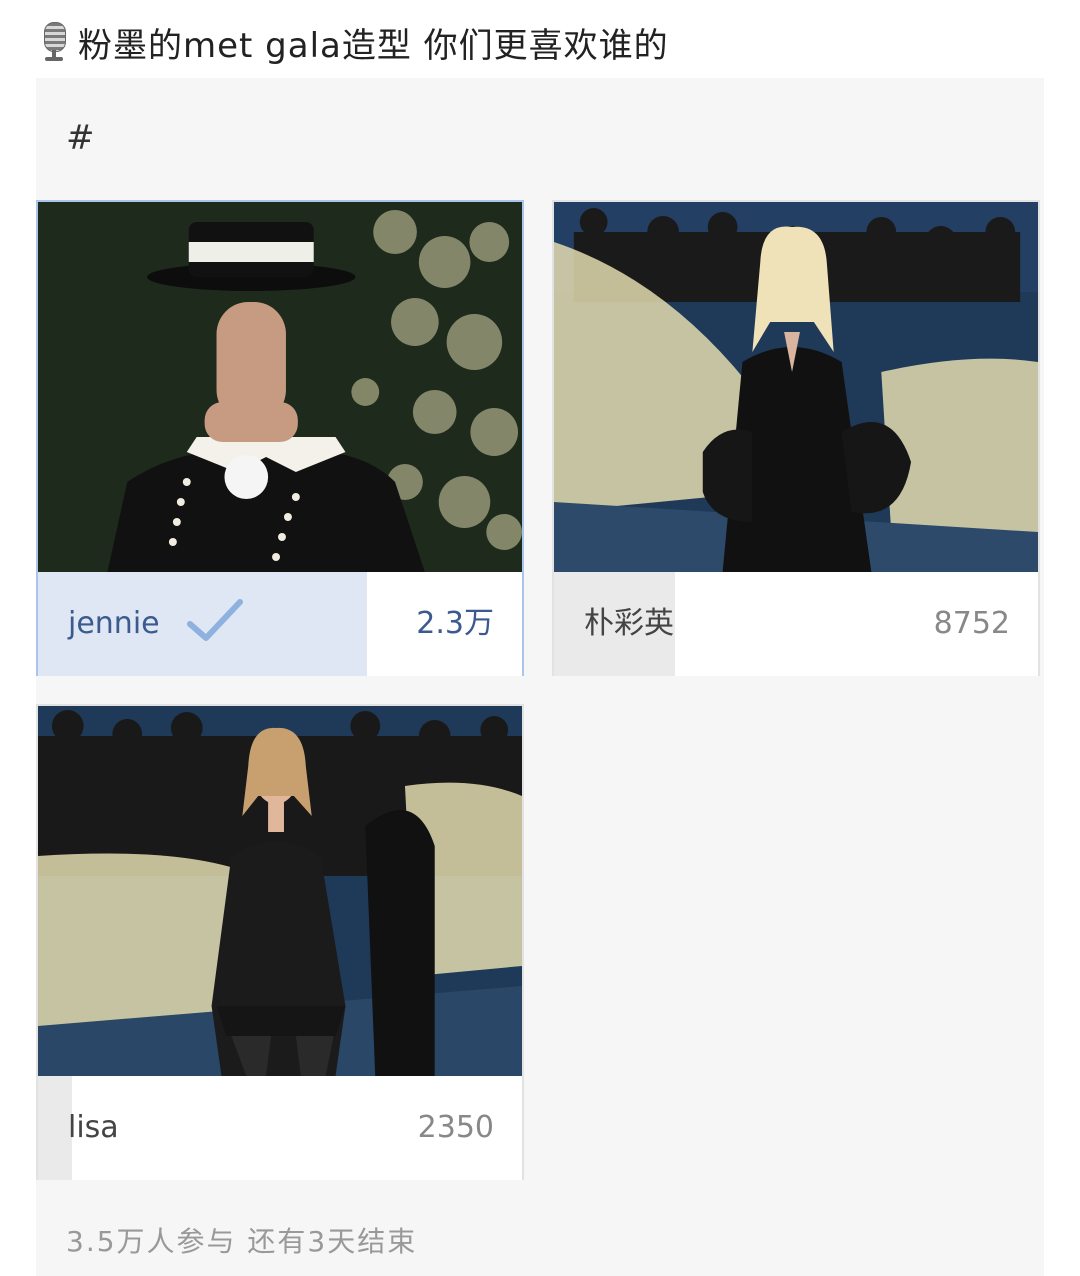 This screenshot has height=1276, width=1080. I want to click on microphone-icon, so click(54, 42).